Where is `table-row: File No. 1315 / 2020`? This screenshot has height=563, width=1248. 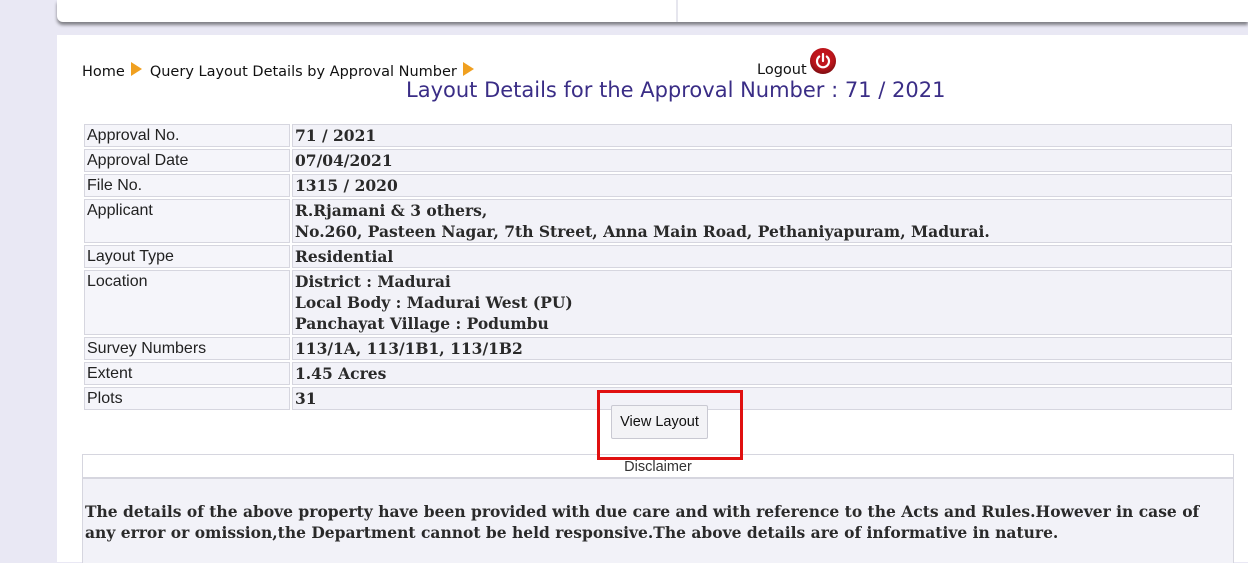
table-row: File No. 1315 / 2020 is located at coordinates (658, 185).